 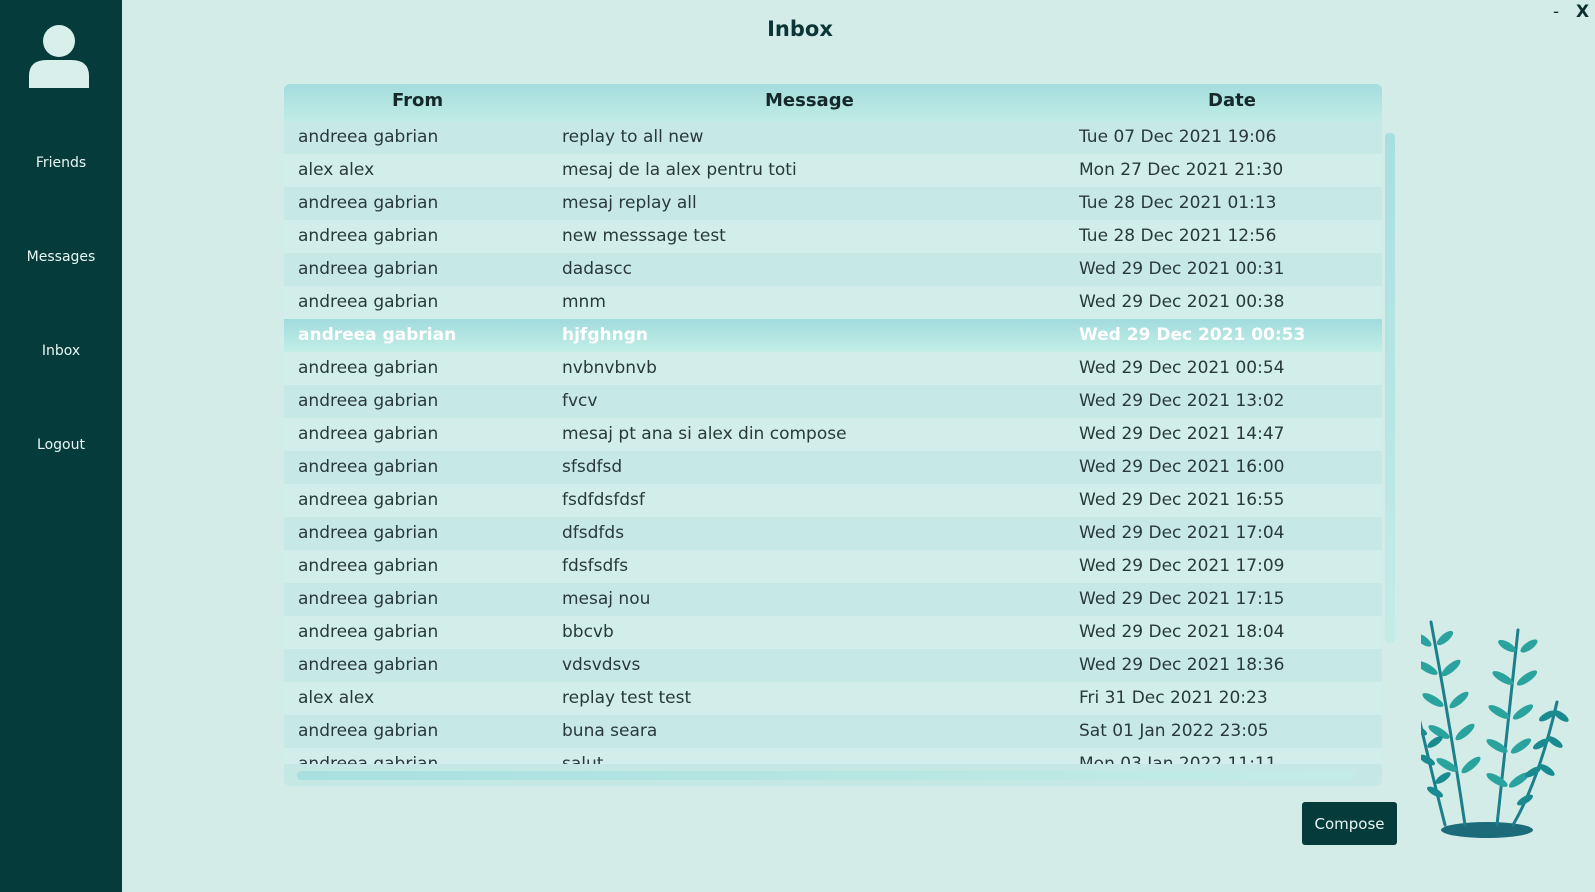 What do you see at coordinates (1182, 632) in the screenshot?
I see `cell-date: Wed 29 Dec 2021 18:04` at bounding box center [1182, 632].